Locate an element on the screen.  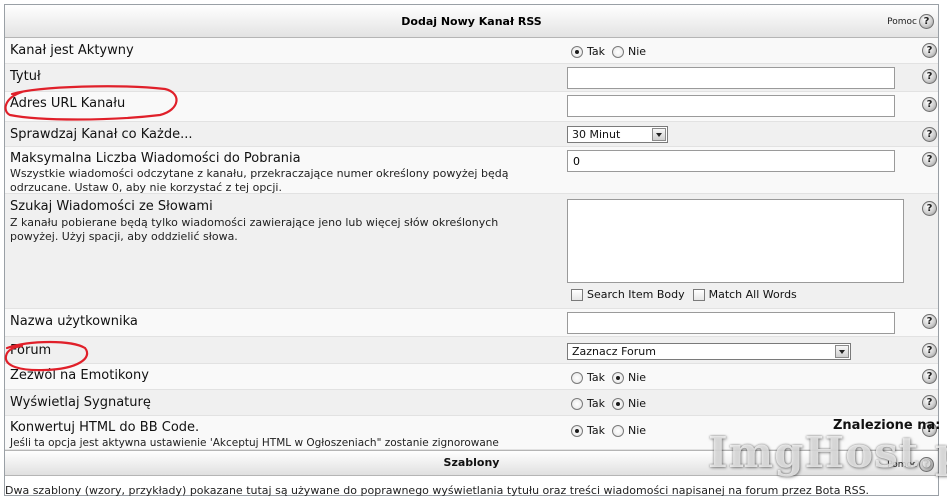
html-yes-radio is located at coordinates (577, 430).